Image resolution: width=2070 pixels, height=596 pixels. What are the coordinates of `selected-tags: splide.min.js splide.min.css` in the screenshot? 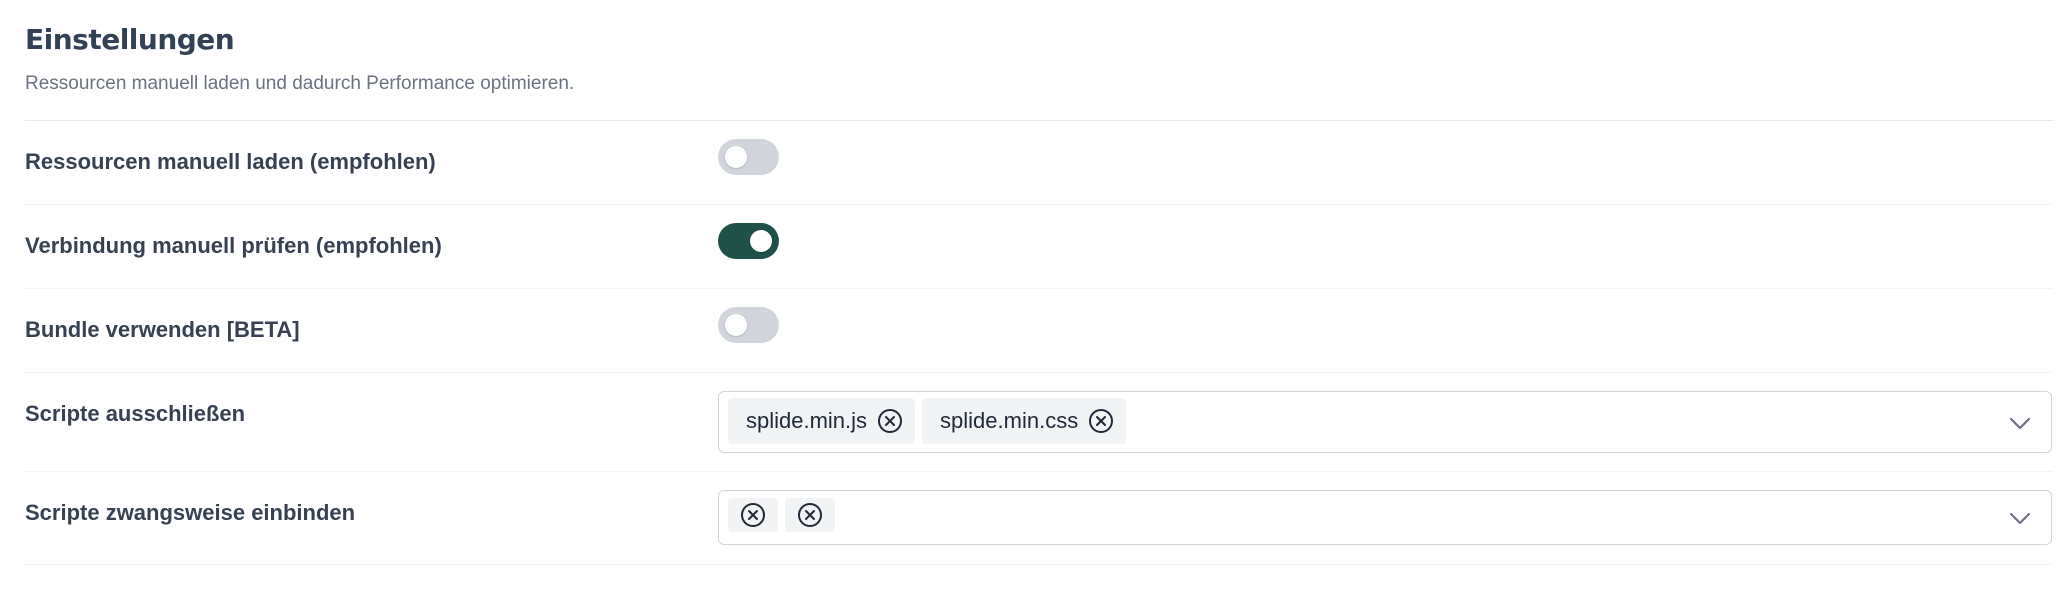 It's located at (927, 421).